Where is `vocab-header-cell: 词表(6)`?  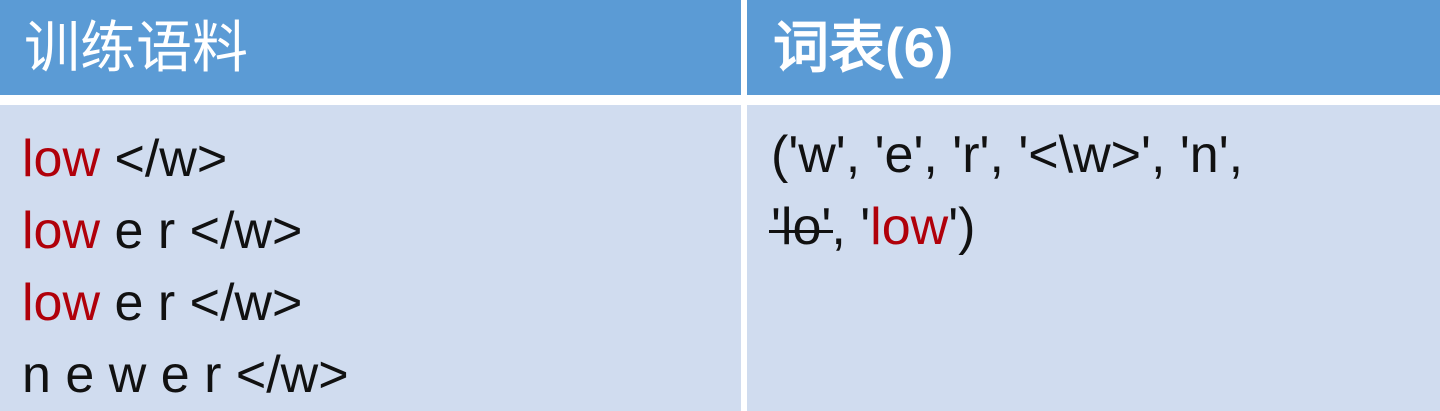 vocab-header-cell: 词表(6) is located at coordinates (1093, 47).